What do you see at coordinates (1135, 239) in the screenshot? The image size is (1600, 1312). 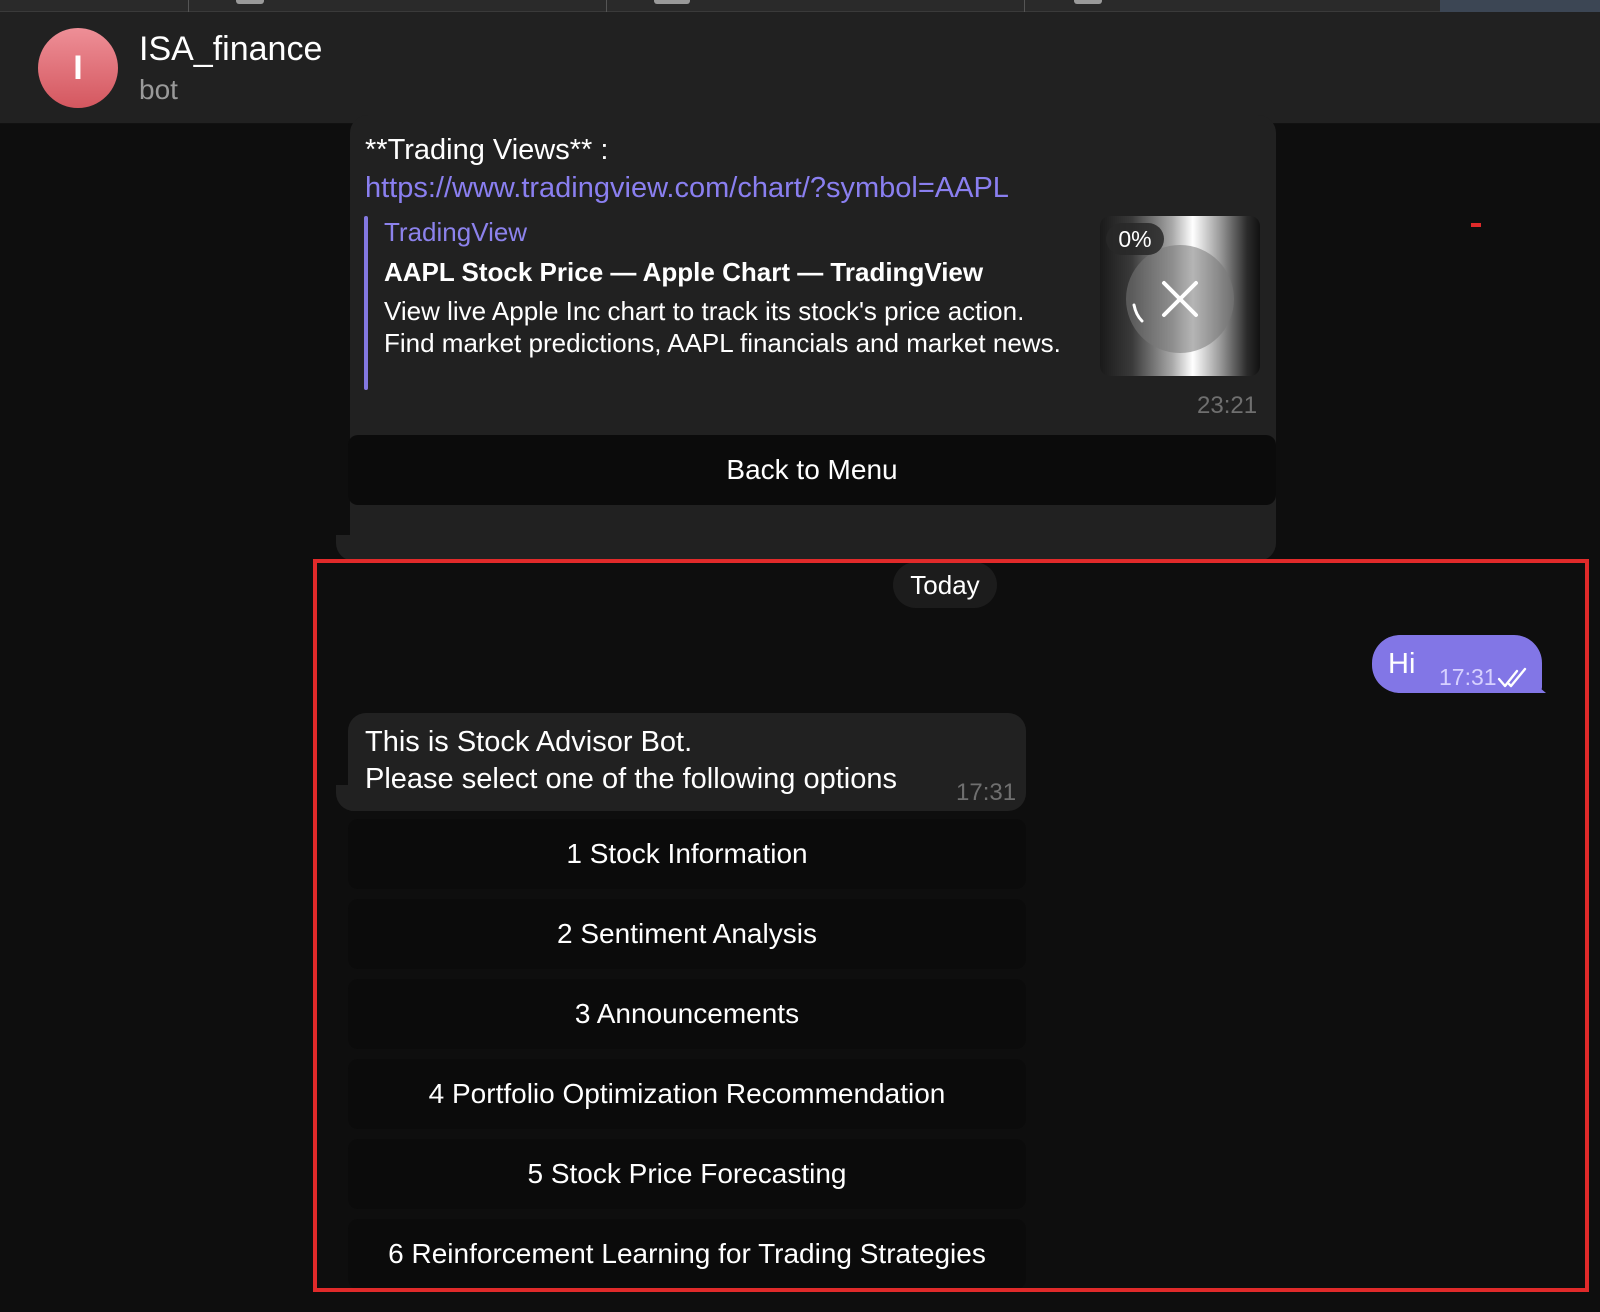 I see `download-progress: 0%` at bounding box center [1135, 239].